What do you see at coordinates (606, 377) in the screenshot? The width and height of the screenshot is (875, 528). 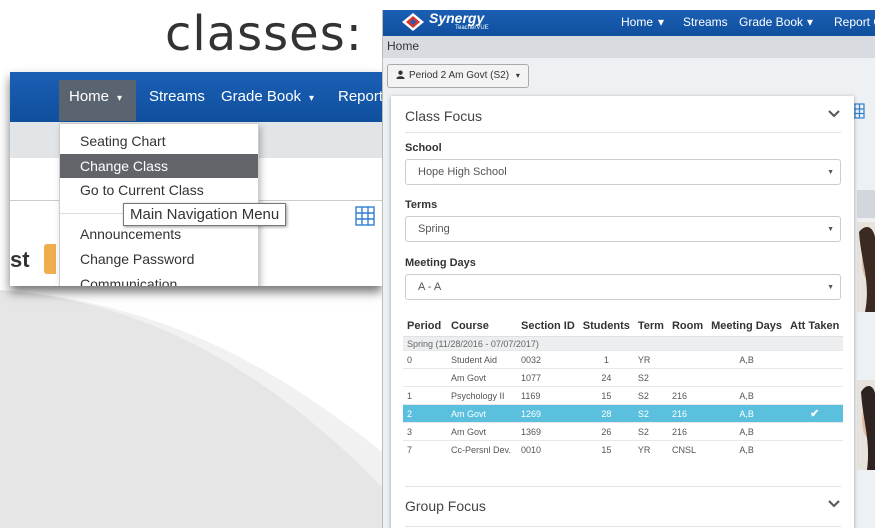 I see `table-cell: 24` at bounding box center [606, 377].